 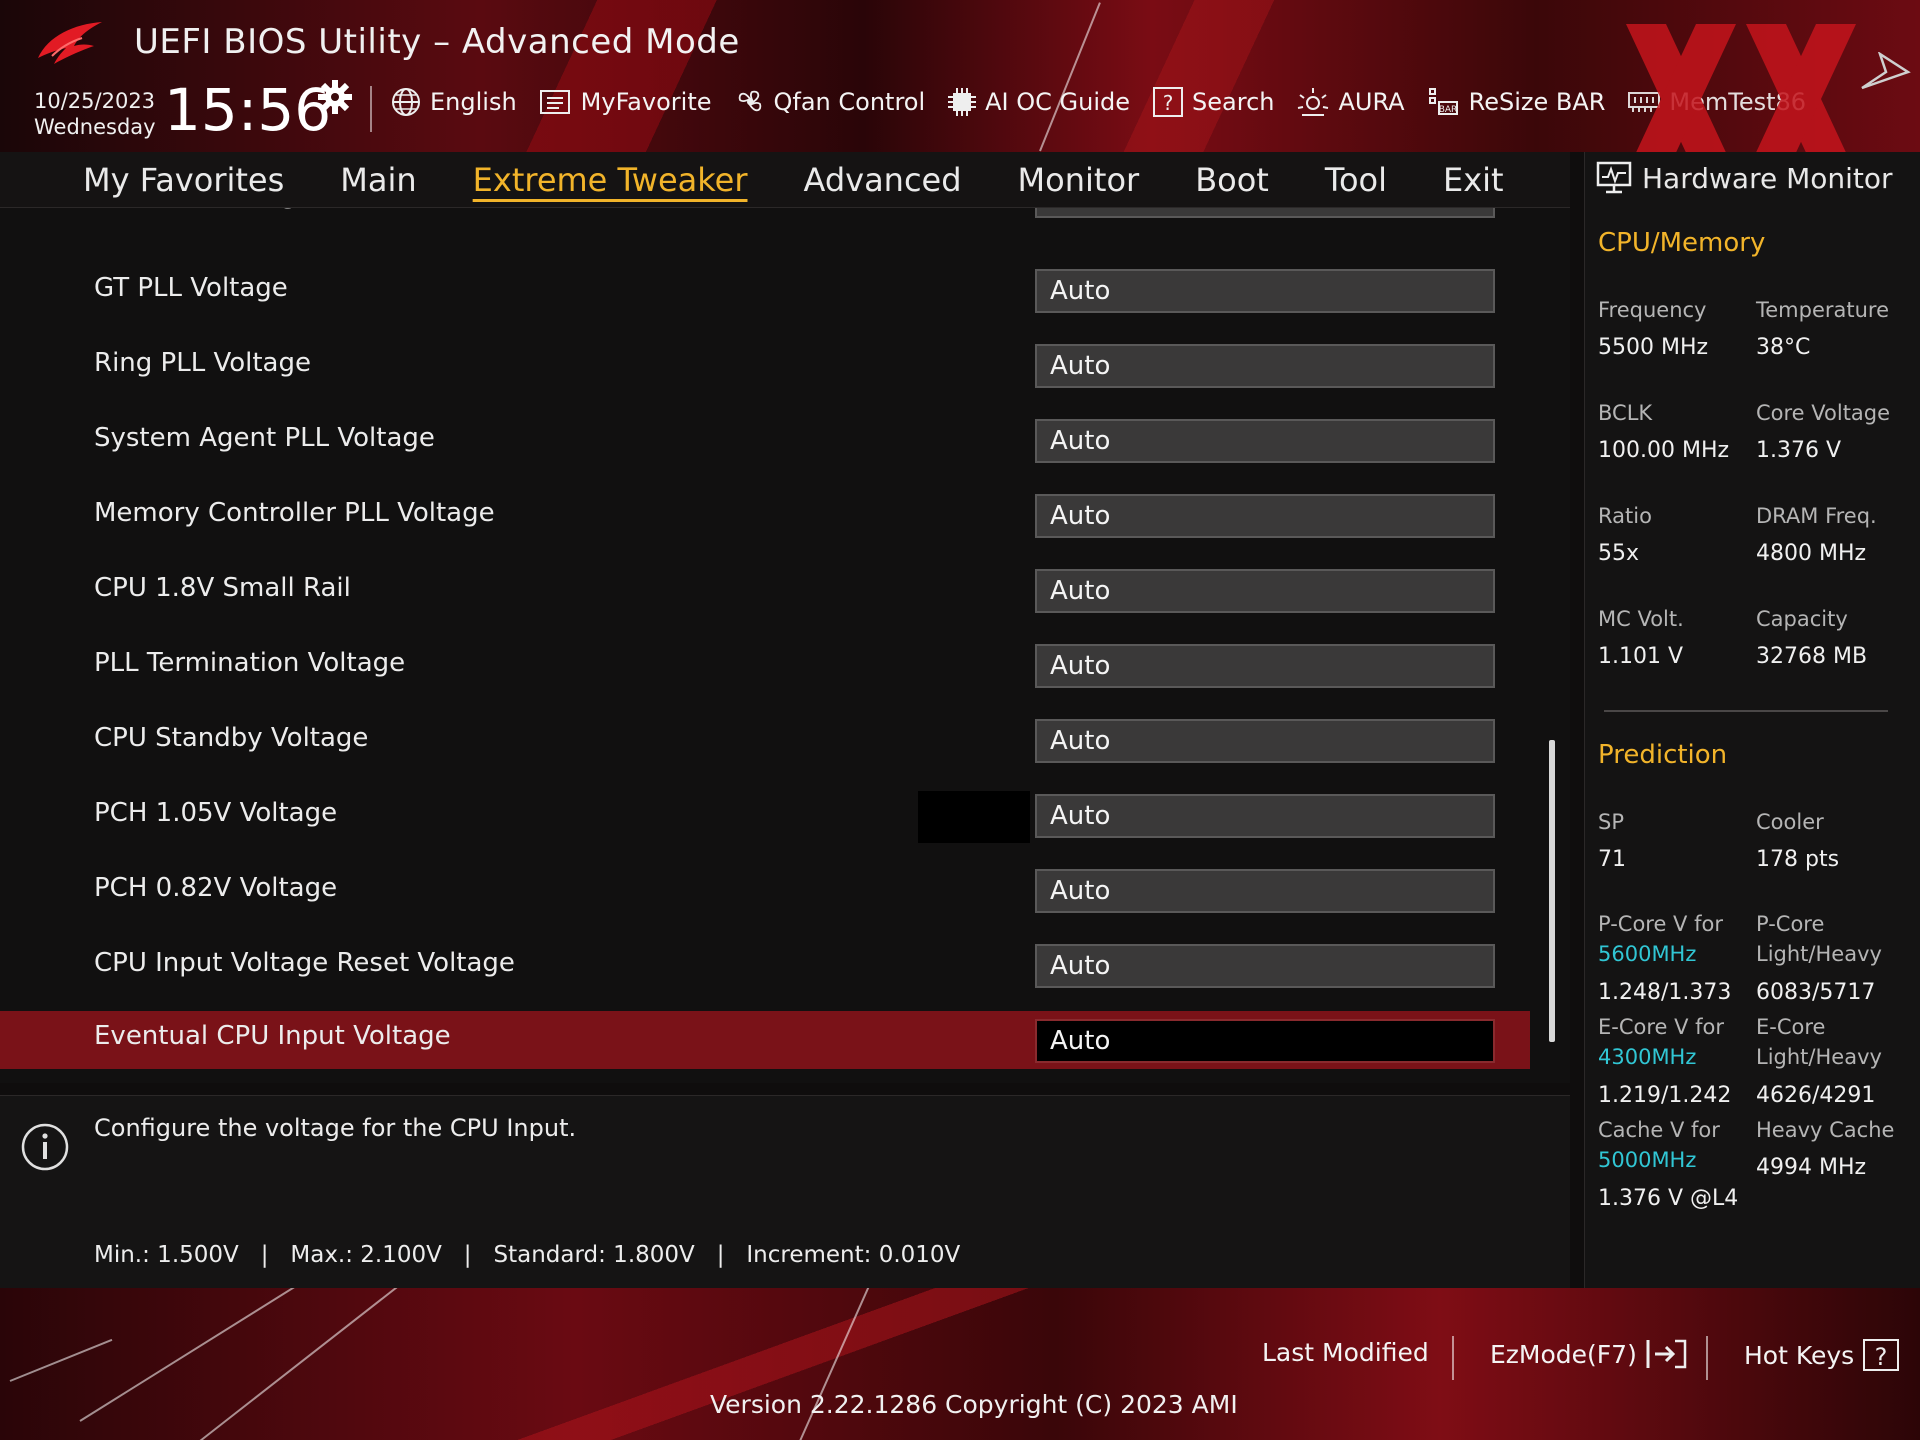 What do you see at coordinates (1707, 1358) in the screenshot?
I see `footer-divider` at bounding box center [1707, 1358].